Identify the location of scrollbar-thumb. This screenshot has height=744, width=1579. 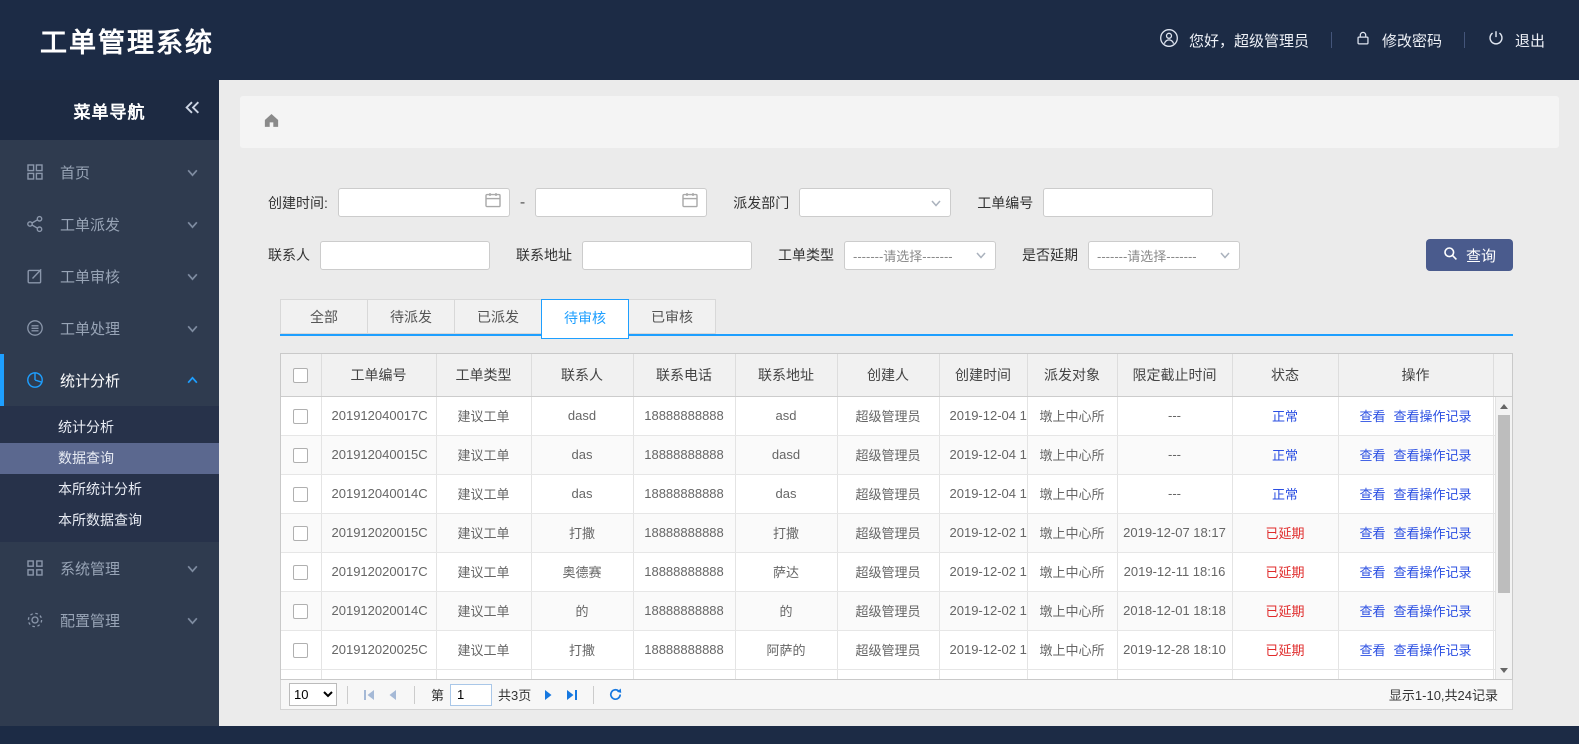
(1504, 504).